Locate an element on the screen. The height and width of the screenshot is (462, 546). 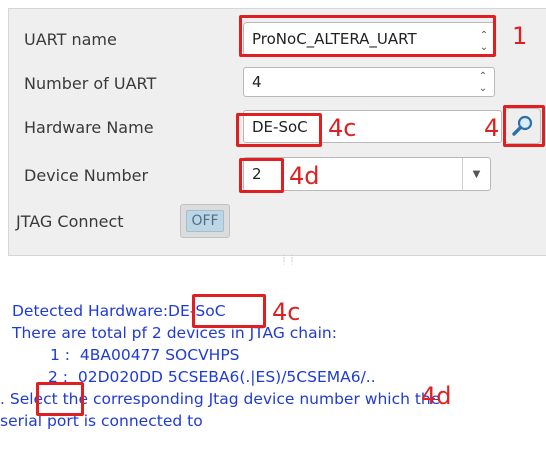
chevron-down-icon: ▼ is located at coordinates (476, 174).